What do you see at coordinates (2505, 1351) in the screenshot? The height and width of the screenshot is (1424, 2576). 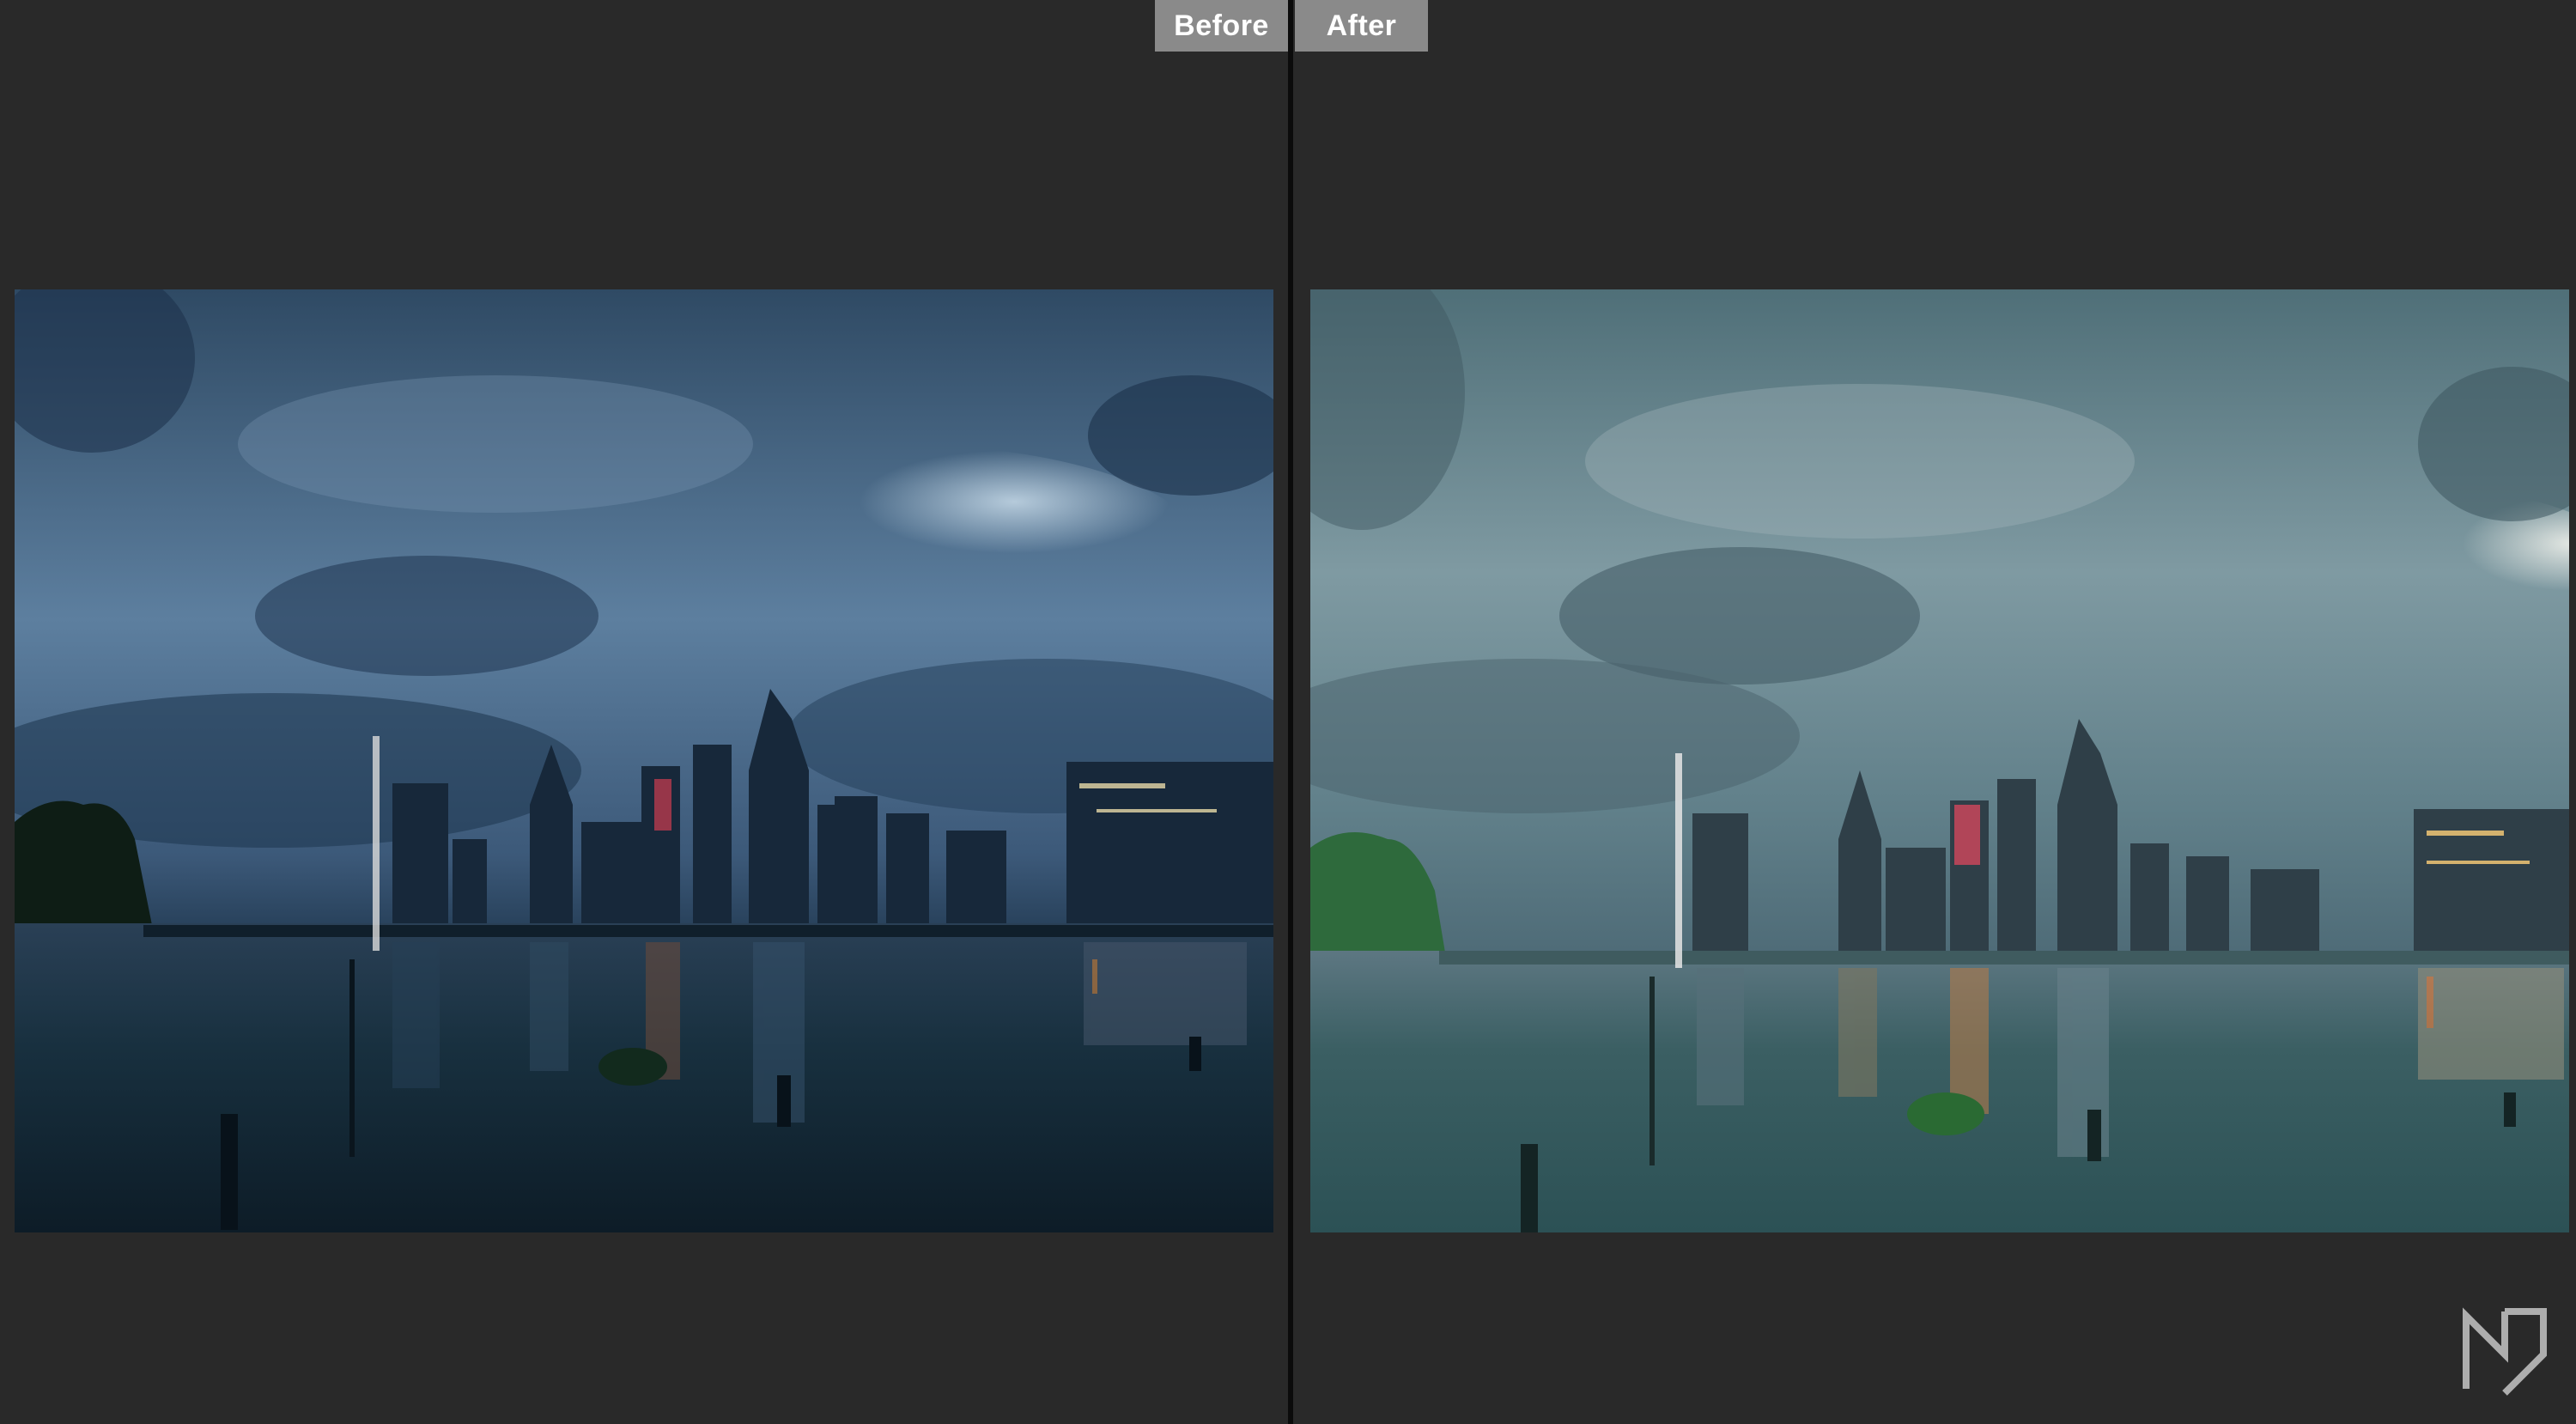 I see `brand-logo-icon` at bounding box center [2505, 1351].